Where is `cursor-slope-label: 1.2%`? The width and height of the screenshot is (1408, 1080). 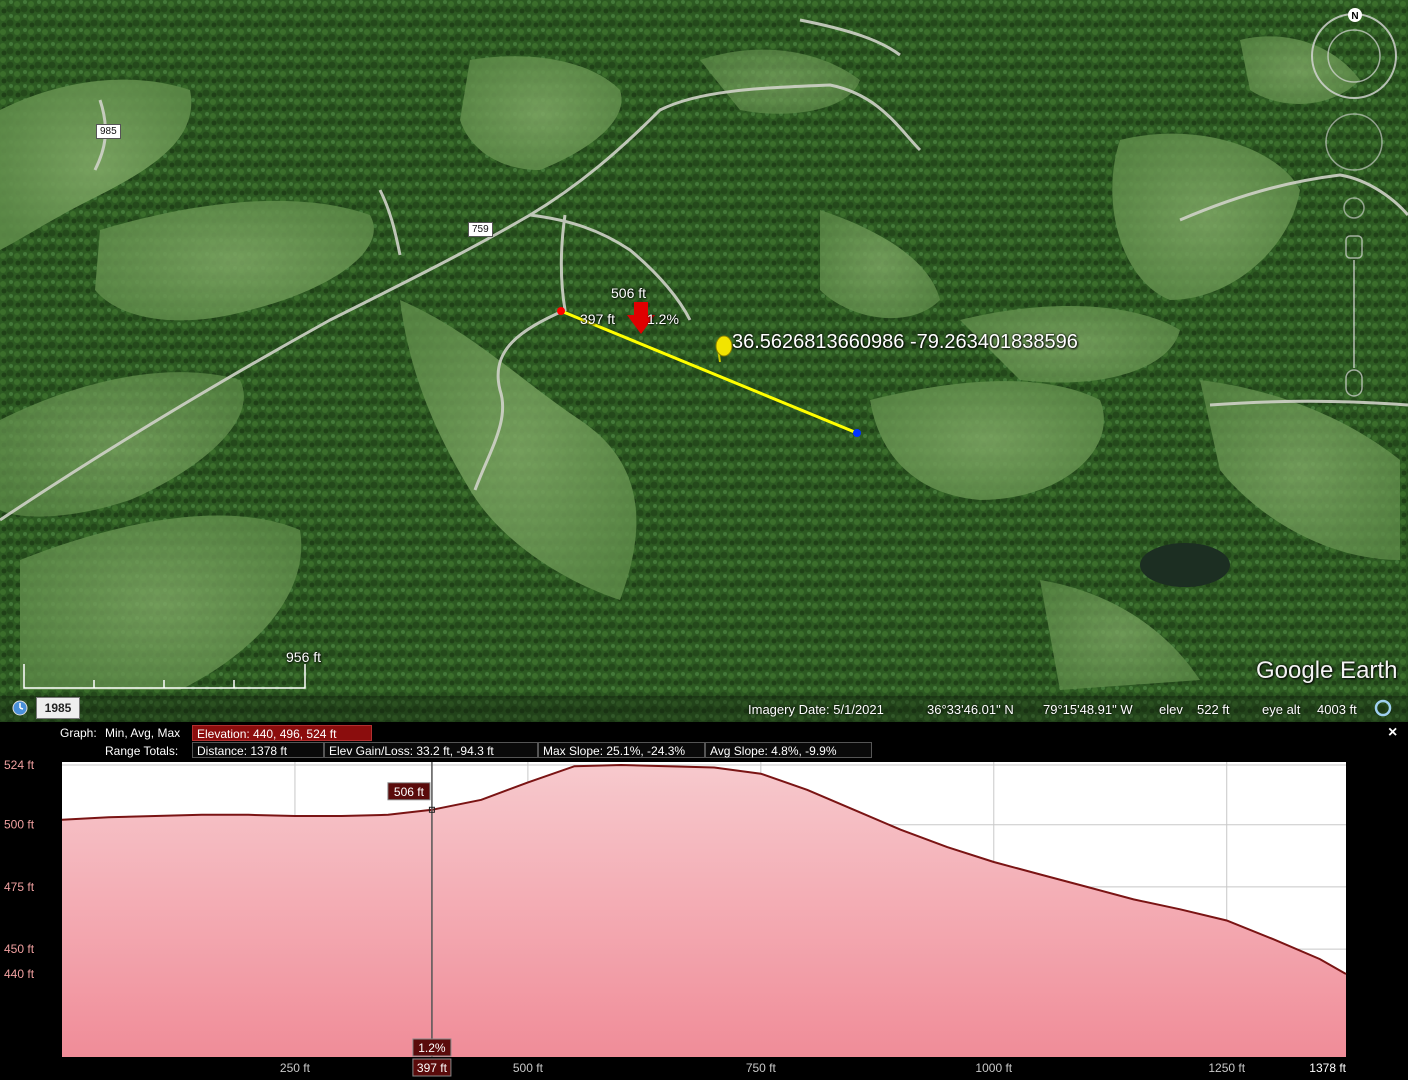
cursor-slope-label: 1.2% is located at coordinates (432, 1048).